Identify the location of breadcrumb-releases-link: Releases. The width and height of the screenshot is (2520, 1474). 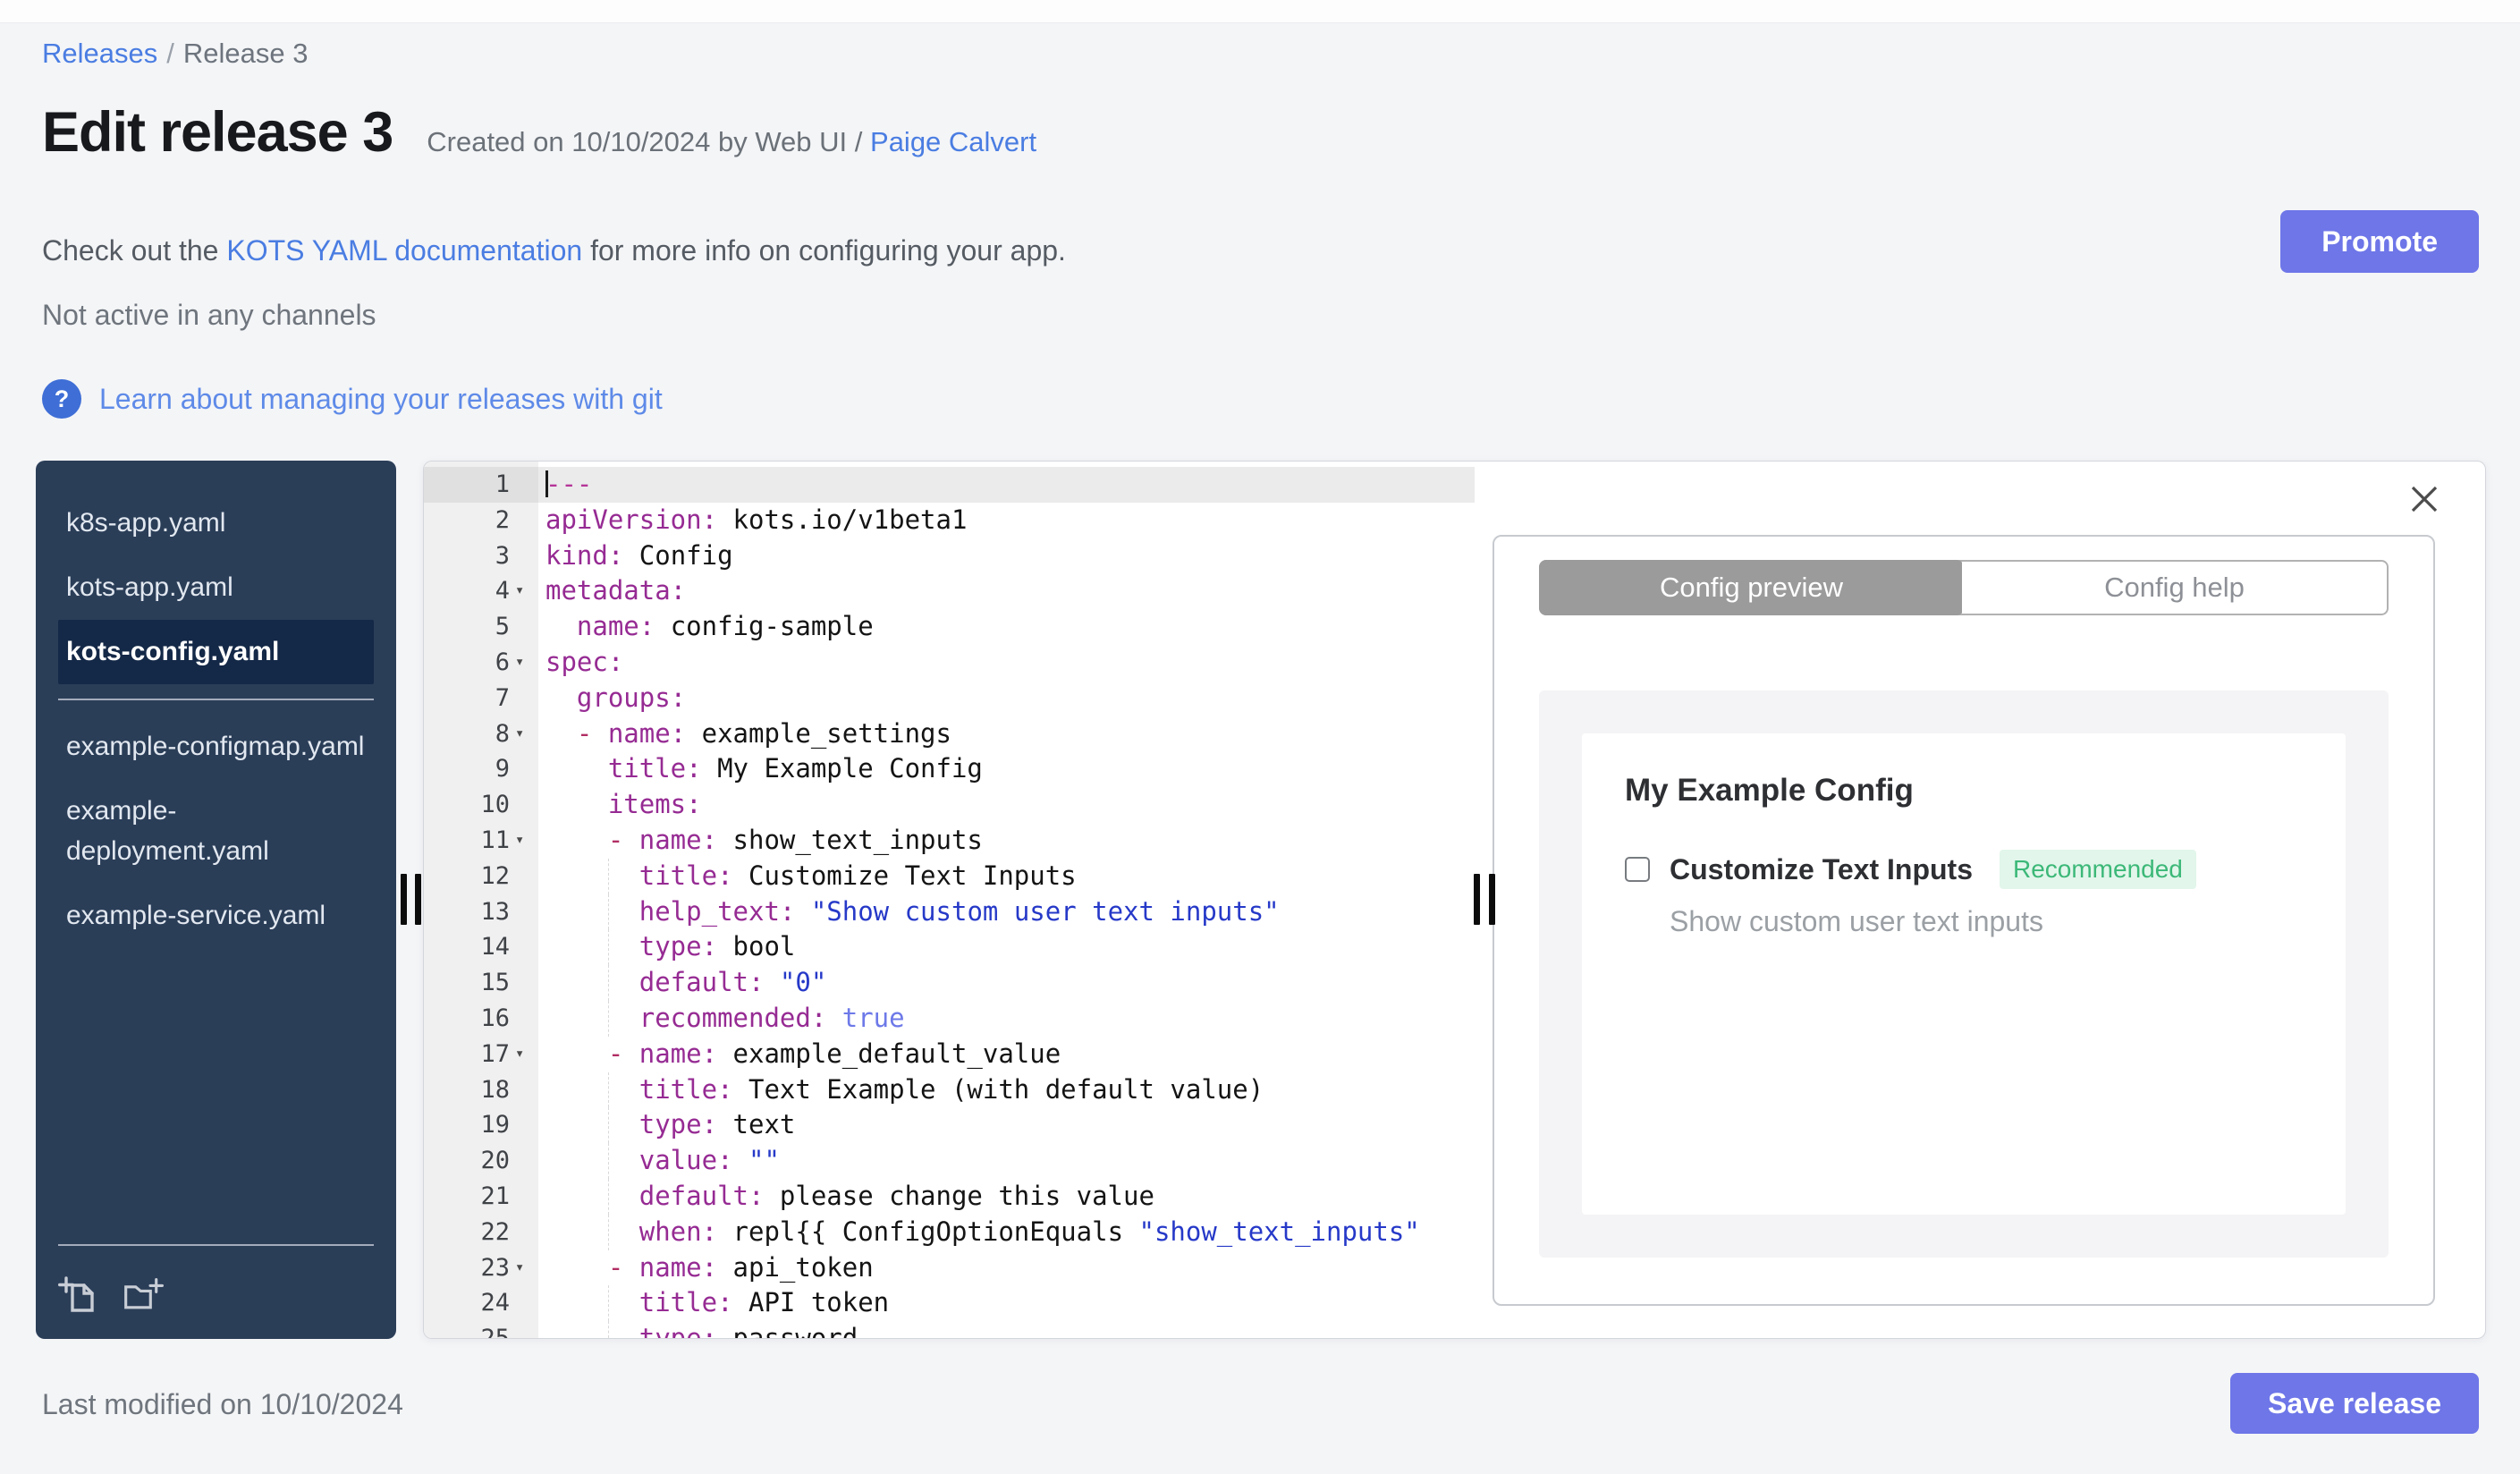
(99, 53).